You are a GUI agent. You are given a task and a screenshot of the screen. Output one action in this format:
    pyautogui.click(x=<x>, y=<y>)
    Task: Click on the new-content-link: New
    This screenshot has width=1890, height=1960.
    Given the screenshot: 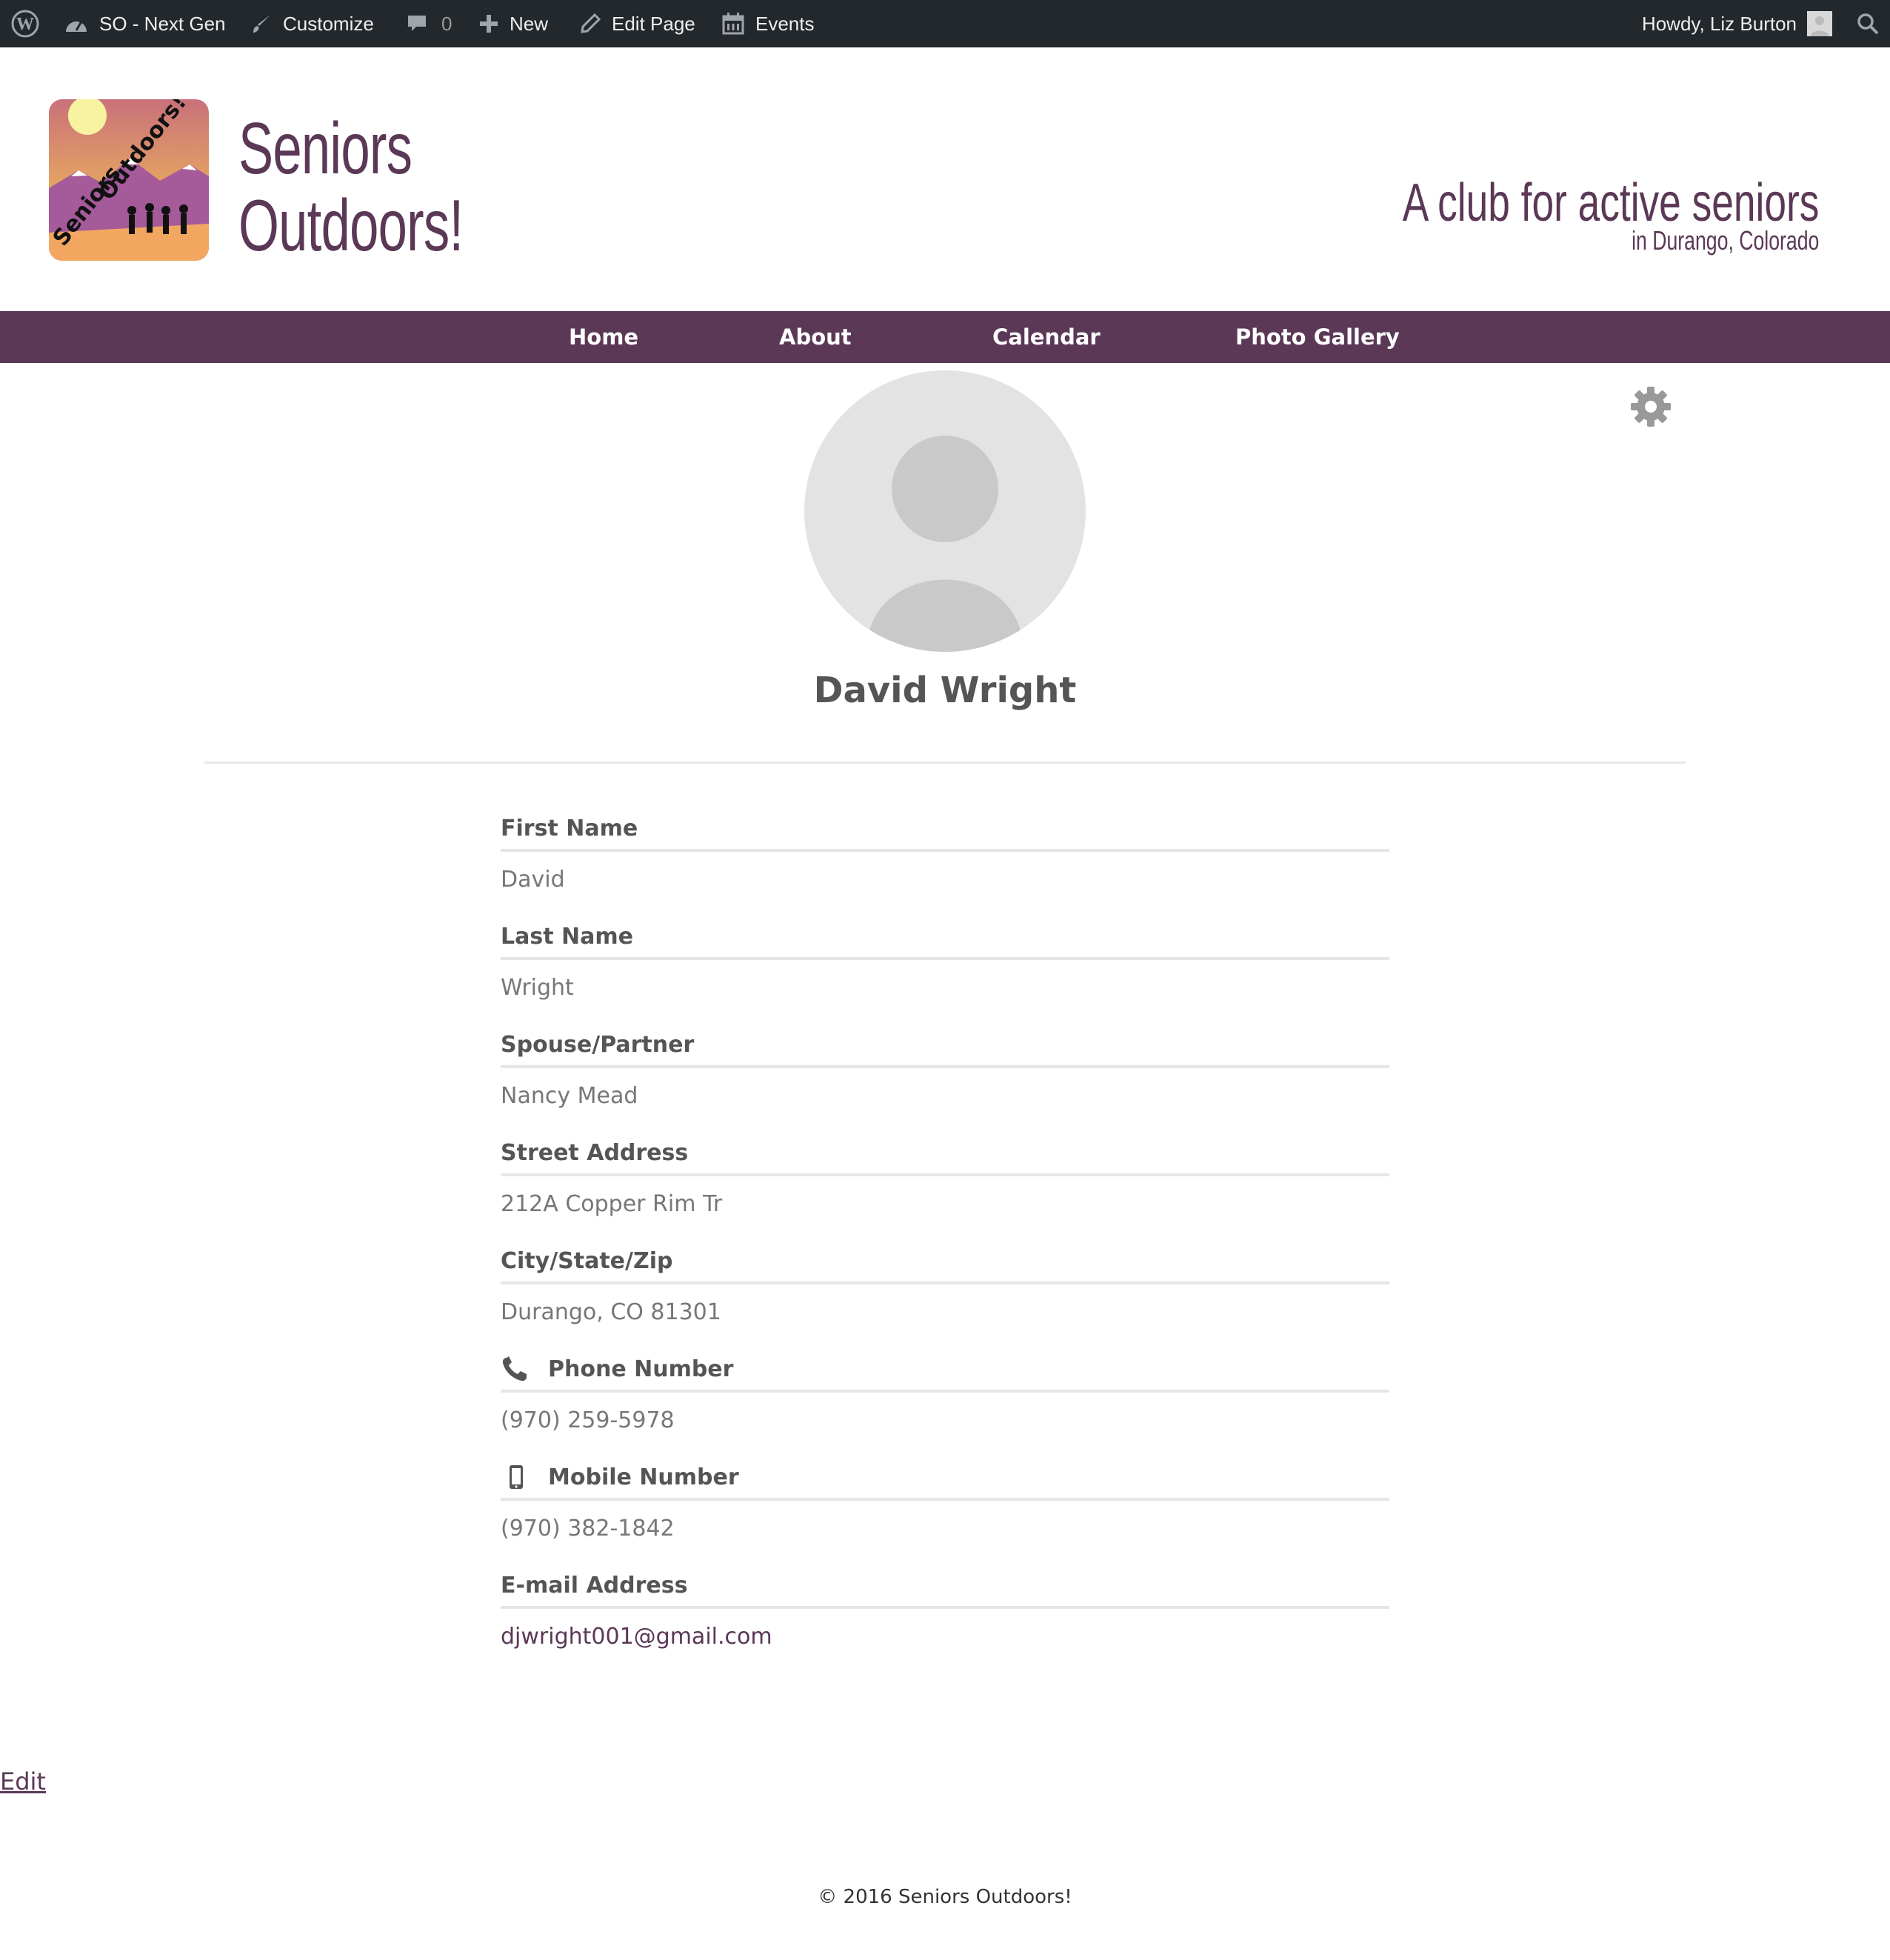 What is the action you would take?
    pyautogui.click(x=513, y=23)
    